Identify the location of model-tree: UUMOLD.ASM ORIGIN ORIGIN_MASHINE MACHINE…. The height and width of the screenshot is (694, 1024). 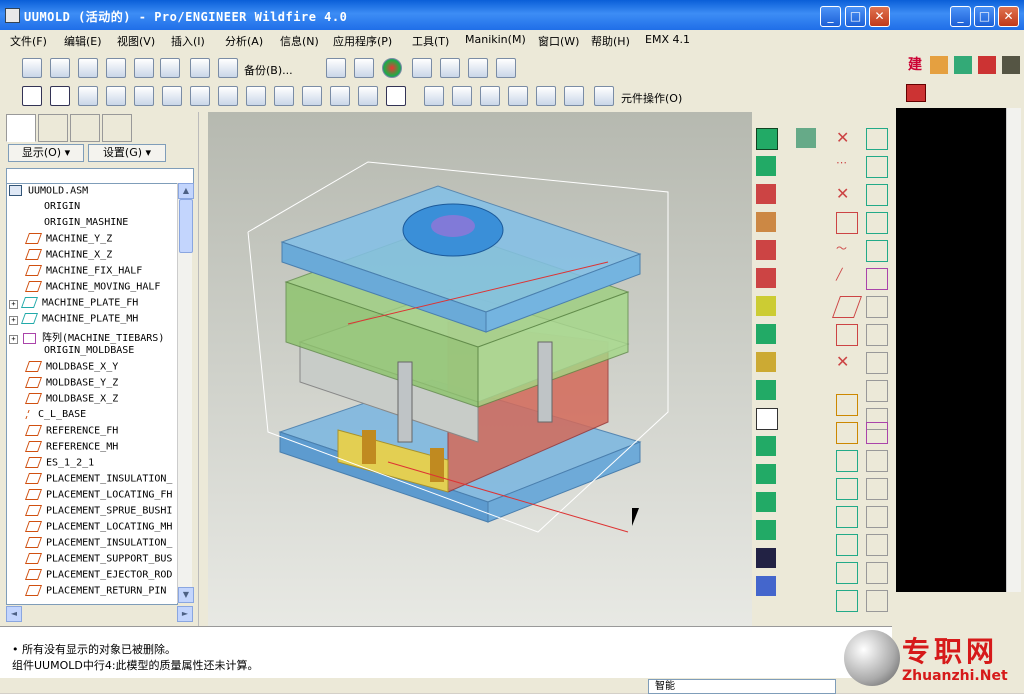
(92, 394).